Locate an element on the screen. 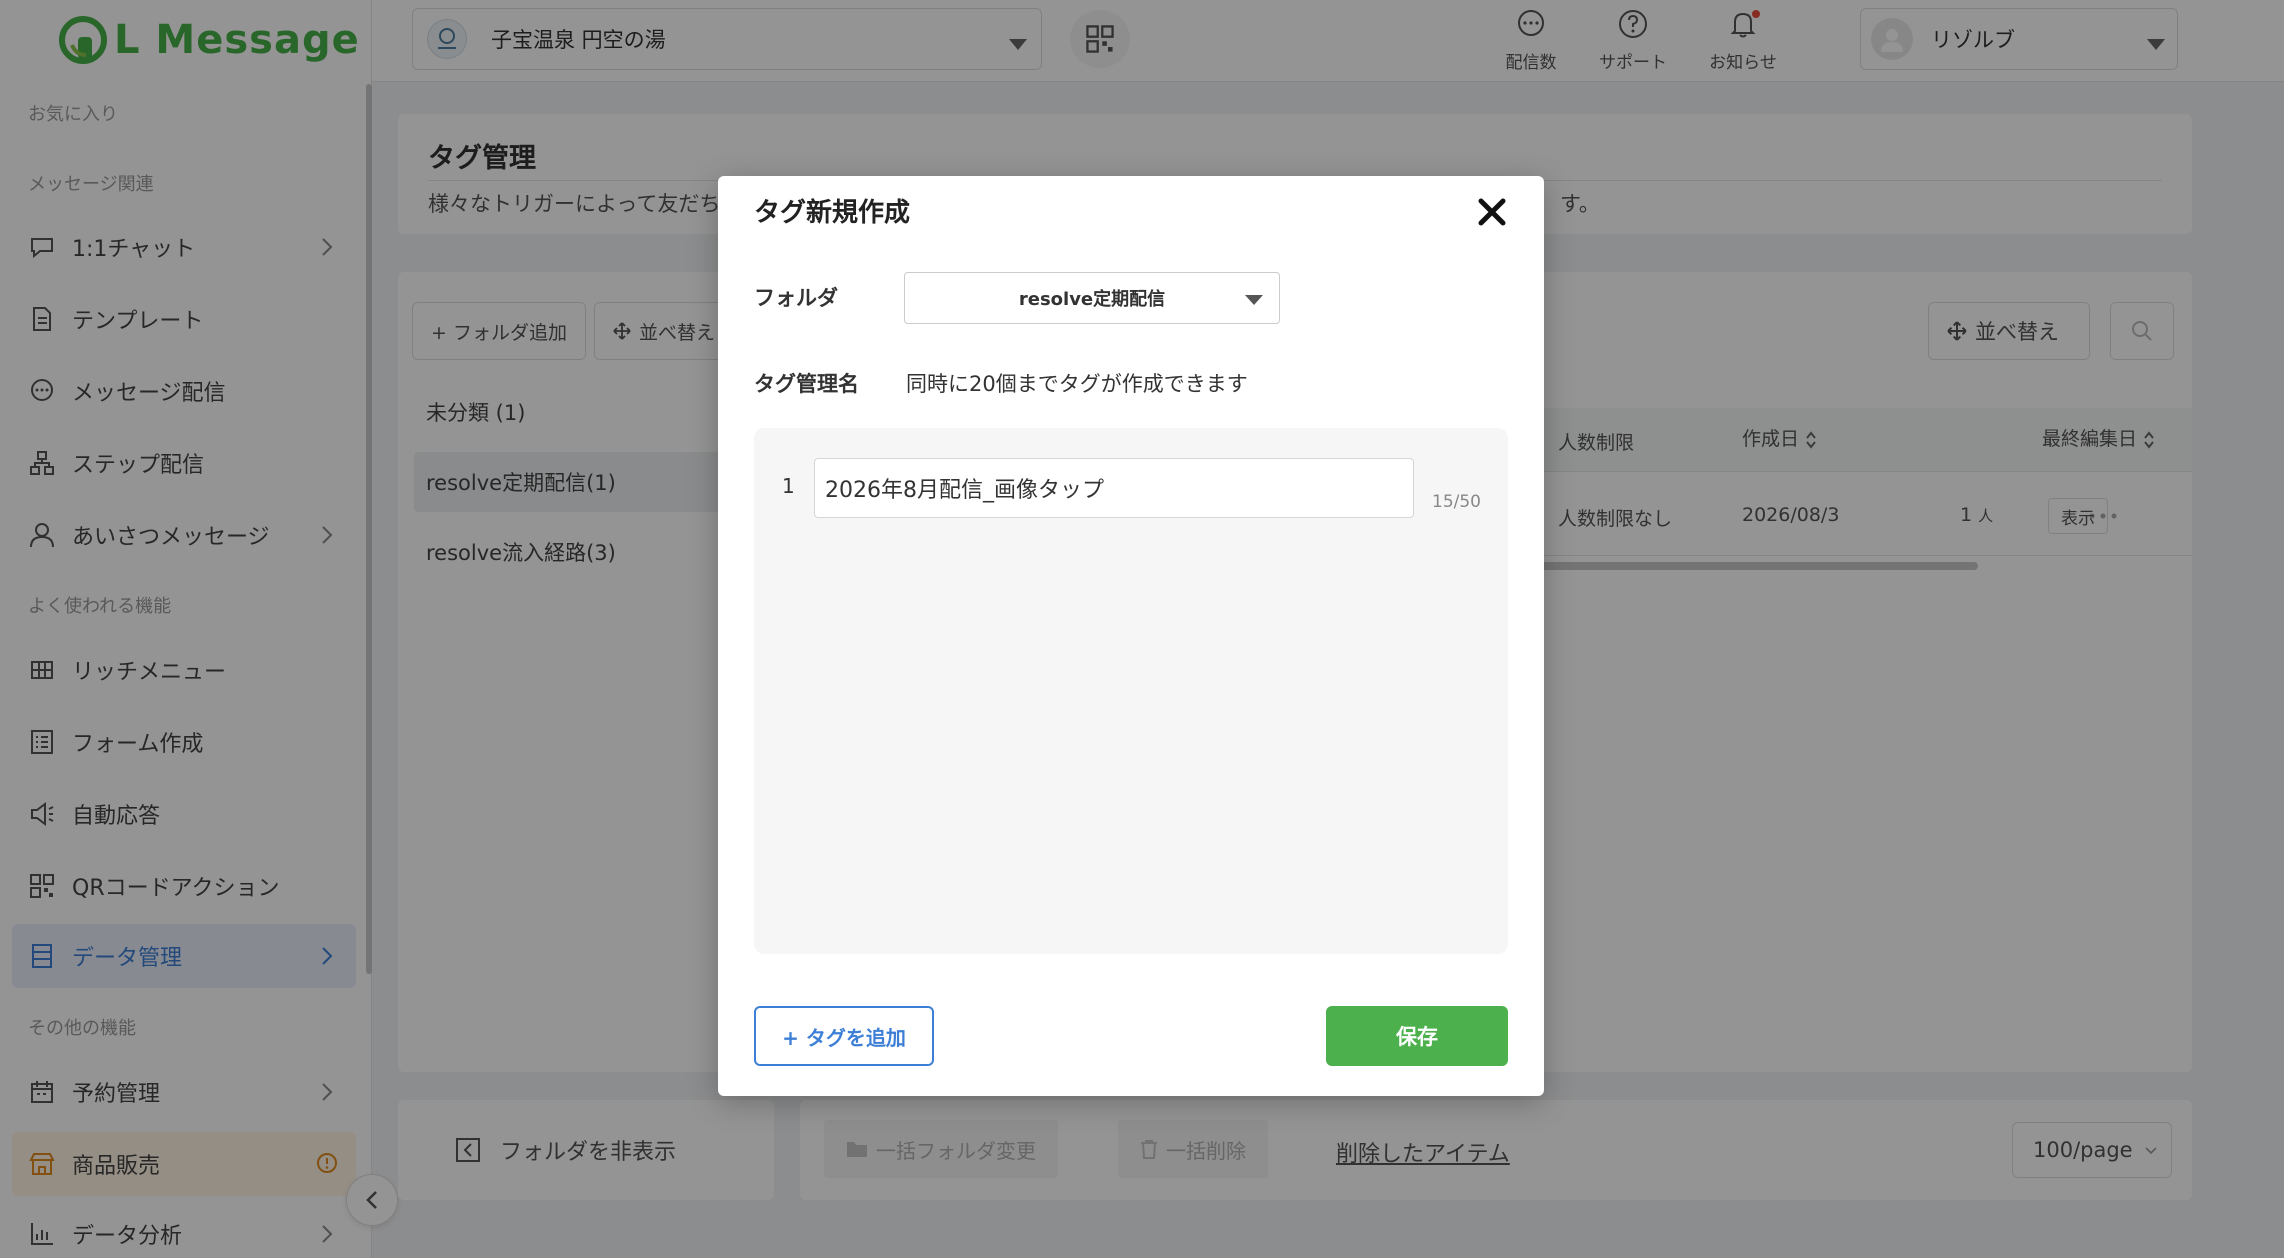  tag-input-area: 1 15/50 is located at coordinates (1131, 691).